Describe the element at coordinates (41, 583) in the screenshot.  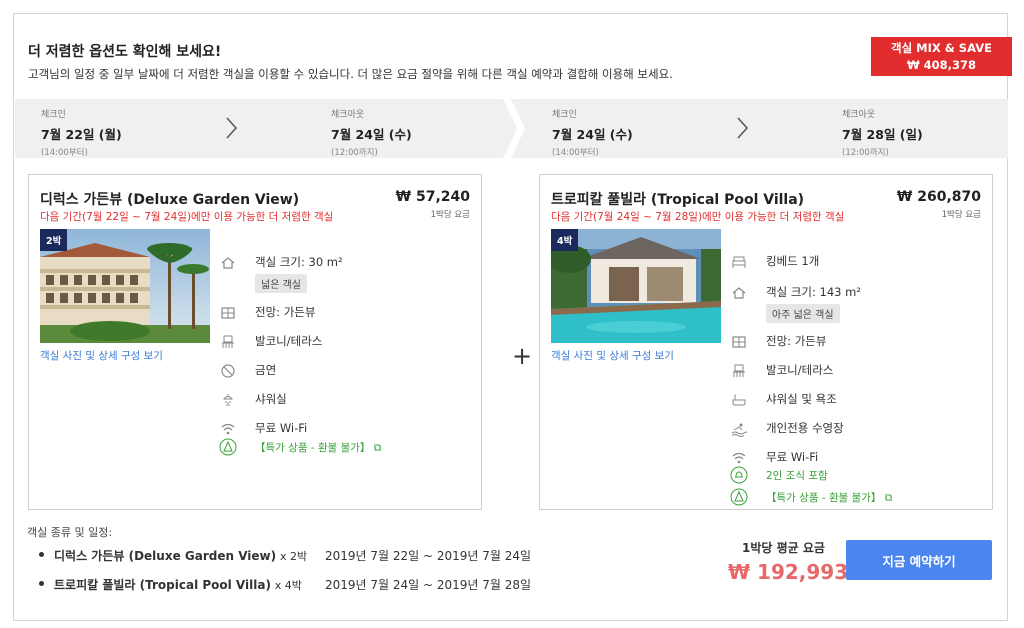
I see `bullet` at that location.